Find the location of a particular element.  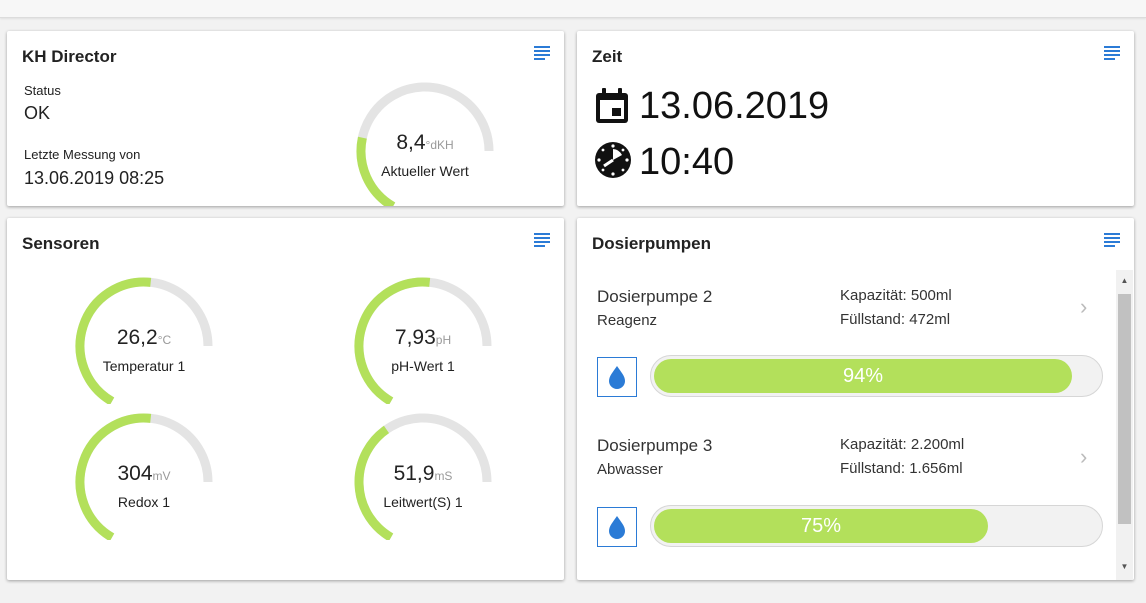

time-value: 10:40 is located at coordinates (687, 162).